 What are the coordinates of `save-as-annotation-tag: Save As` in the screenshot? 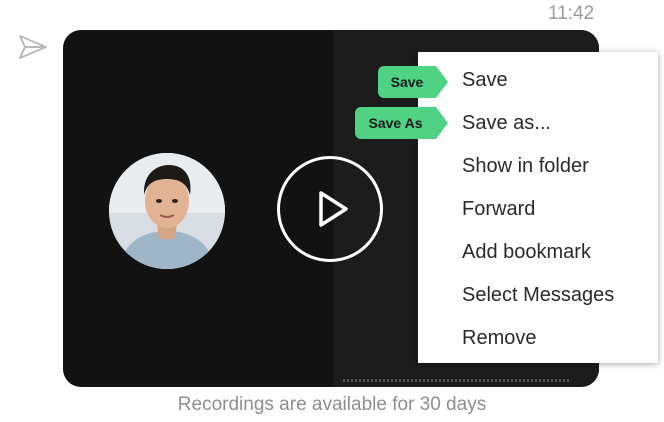 It's located at (401, 123).